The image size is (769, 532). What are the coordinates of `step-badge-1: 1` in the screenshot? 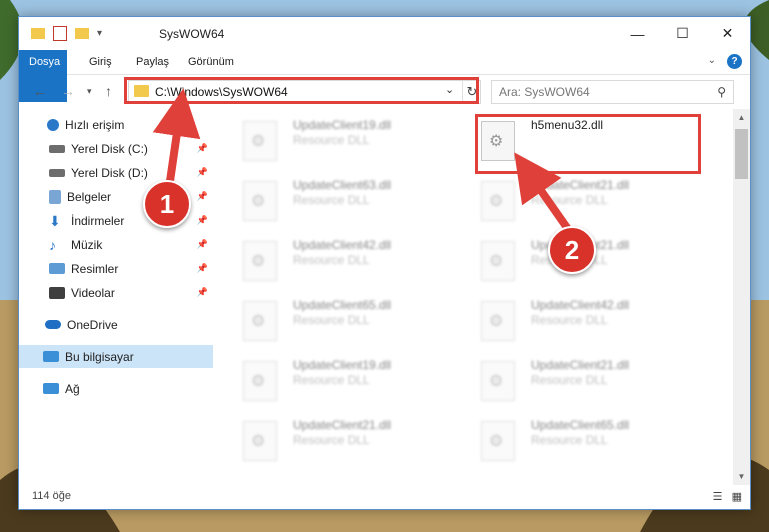 It's located at (167, 204).